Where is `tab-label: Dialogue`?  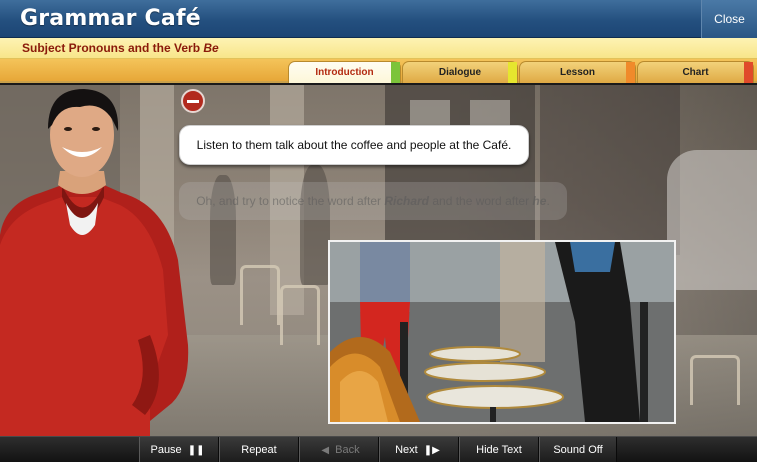
tab-label: Dialogue is located at coordinates (460, 72).